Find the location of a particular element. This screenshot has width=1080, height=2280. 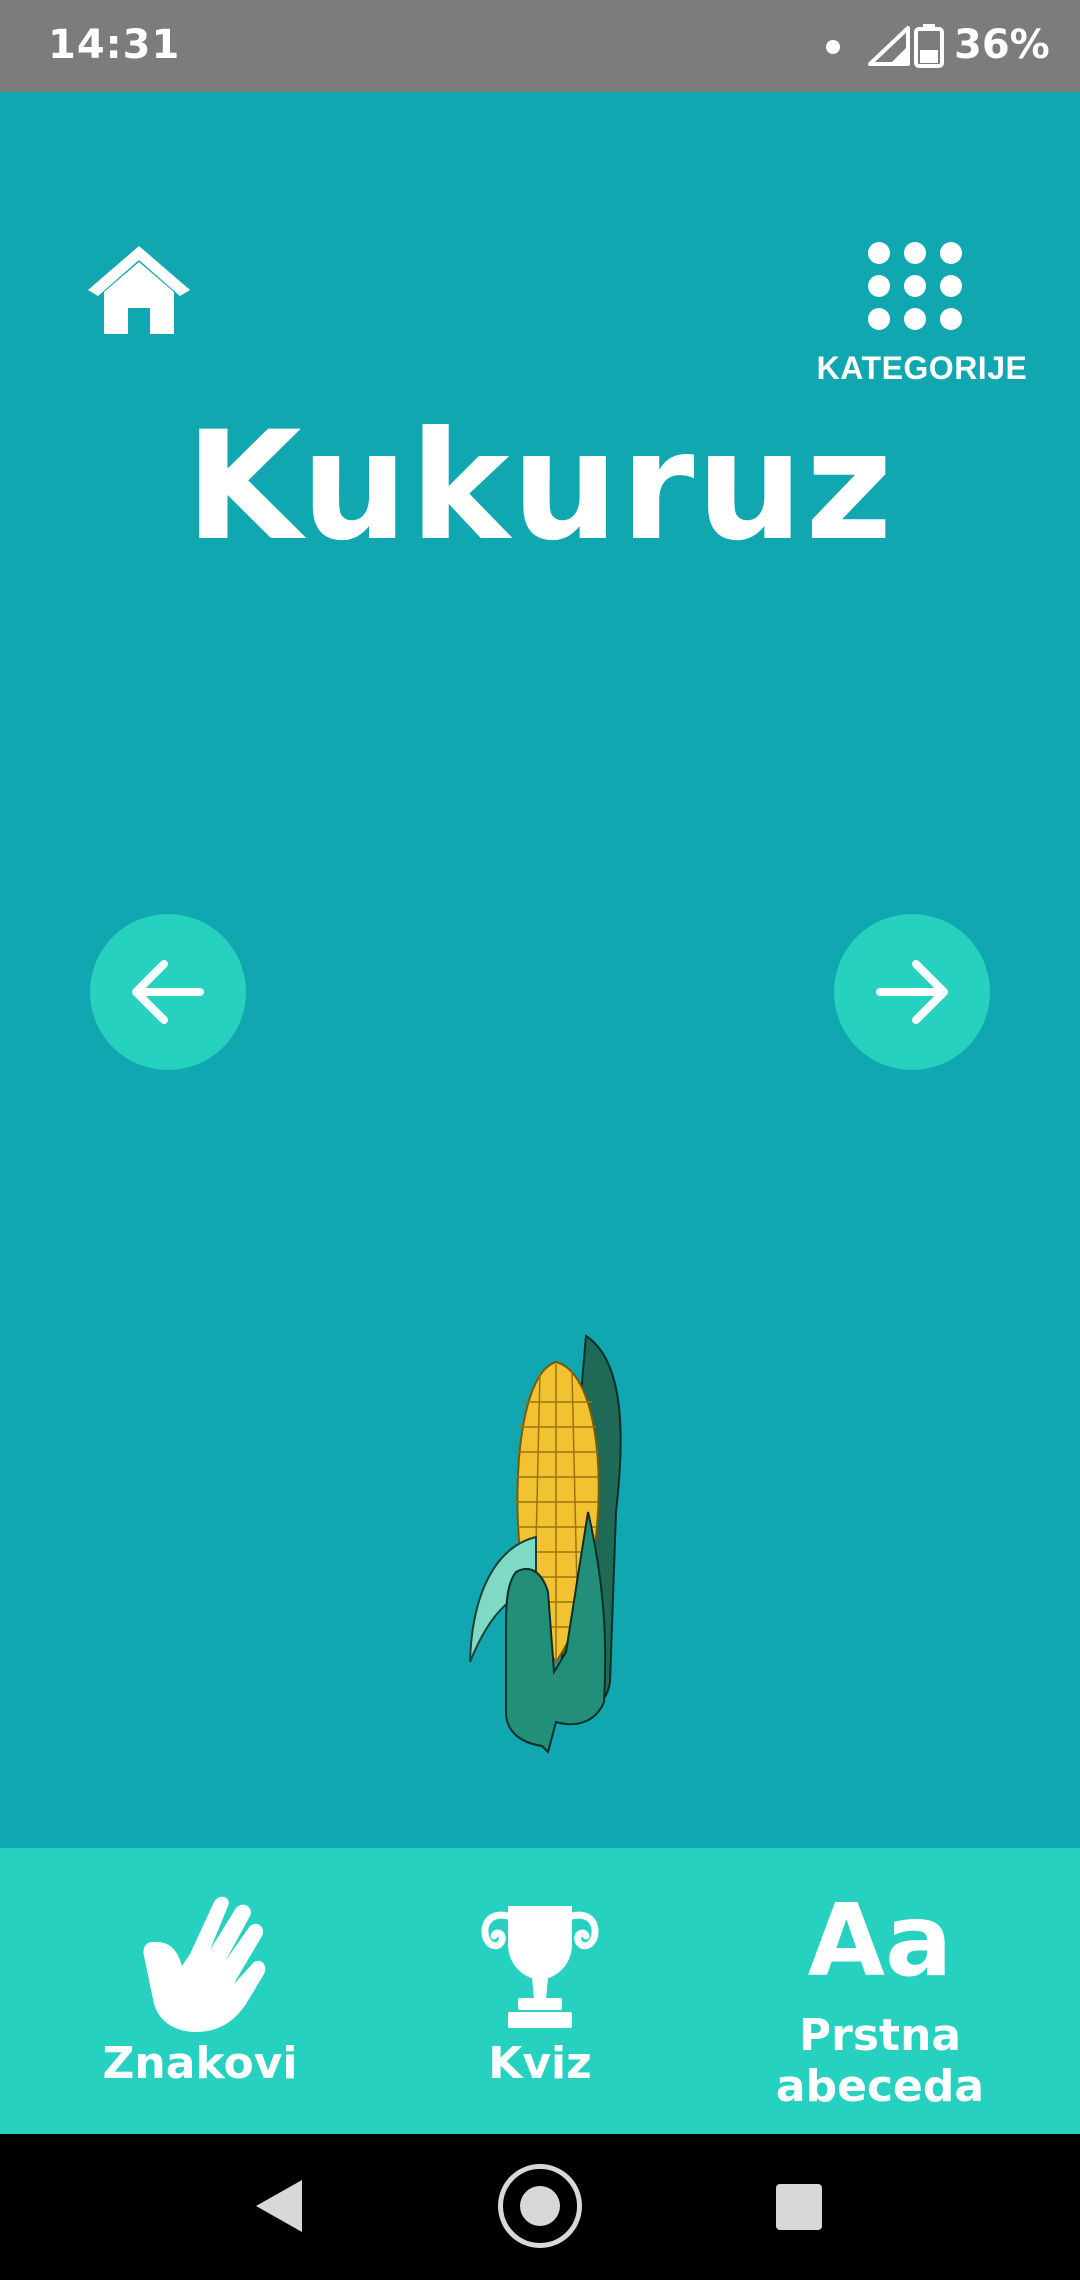

previous-button is located at coordinates (168, 992).